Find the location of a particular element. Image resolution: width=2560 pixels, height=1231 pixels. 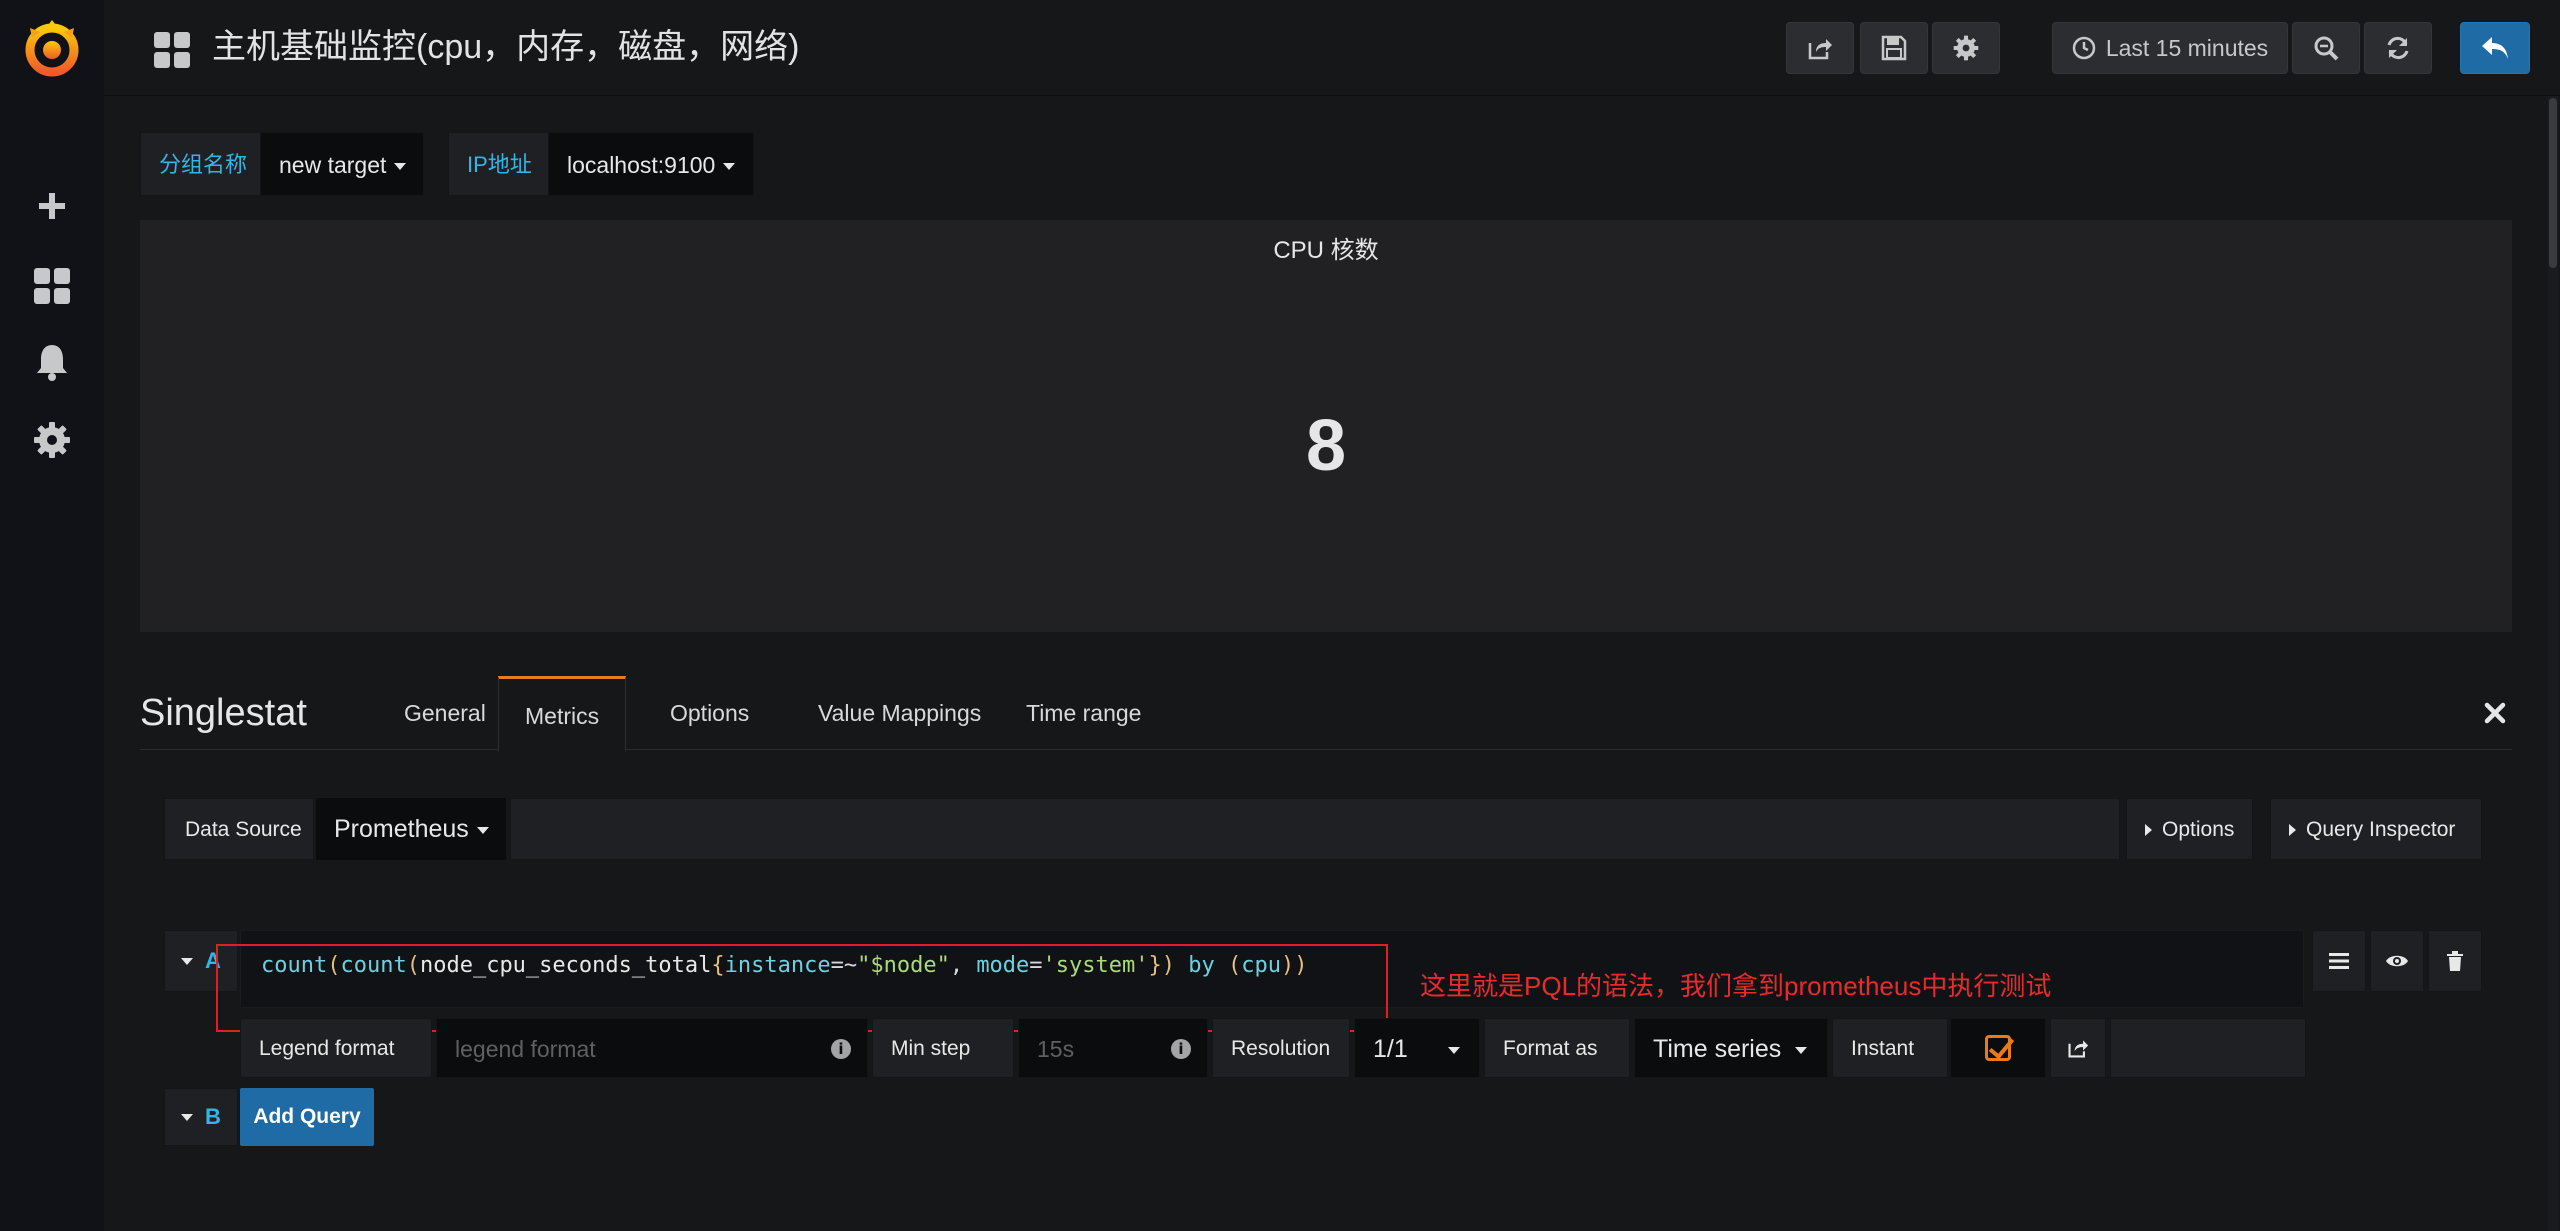

format-as-select: Time series is located at coordinates (1731, 1048).